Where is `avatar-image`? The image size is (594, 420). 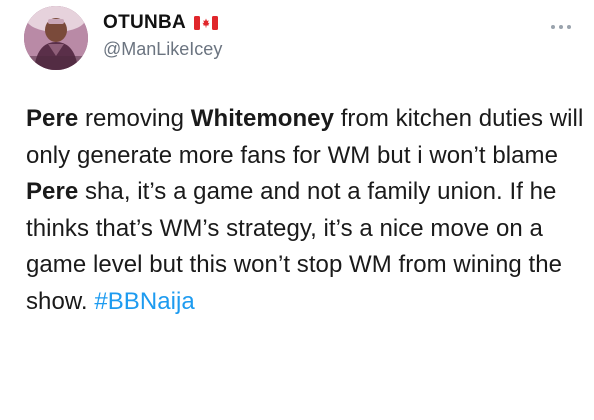
avatar-image is located at coordinates (56, 38).